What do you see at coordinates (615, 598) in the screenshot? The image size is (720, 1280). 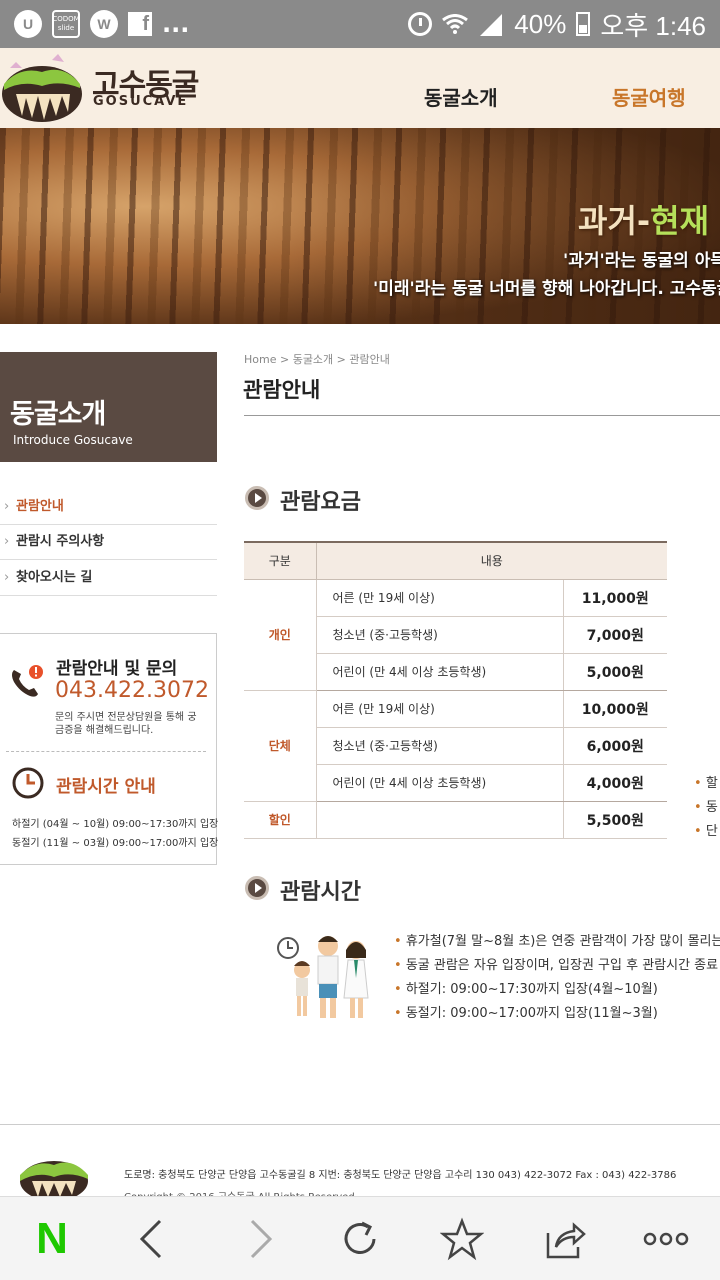 I see `fee-price: 11,000원` at bounding box center [615, 598].